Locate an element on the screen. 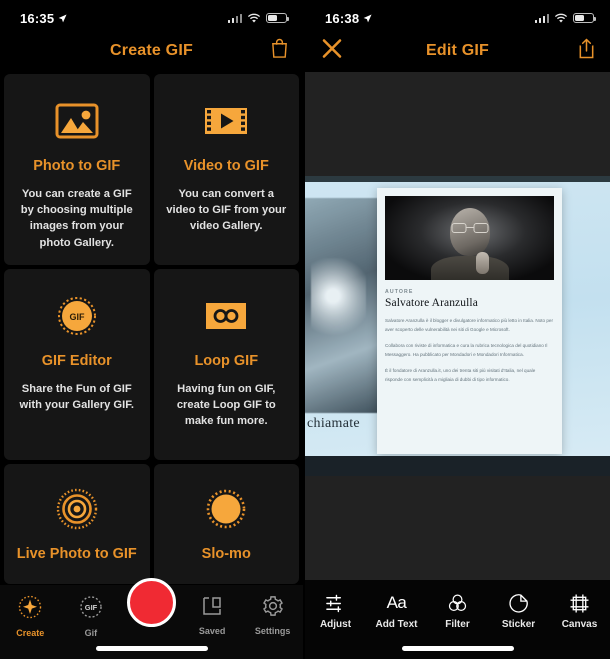 This screenshot has width=610, height=659. tab-label: Saved is located at coordinates (212, 631).